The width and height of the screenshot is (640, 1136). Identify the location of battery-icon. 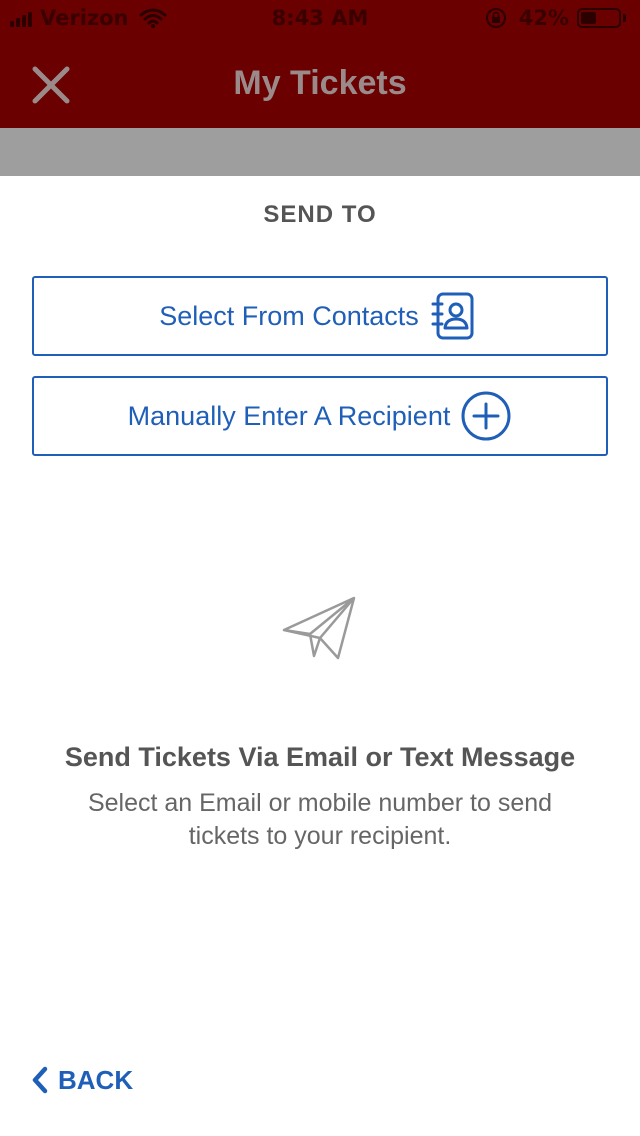
(599, 18).